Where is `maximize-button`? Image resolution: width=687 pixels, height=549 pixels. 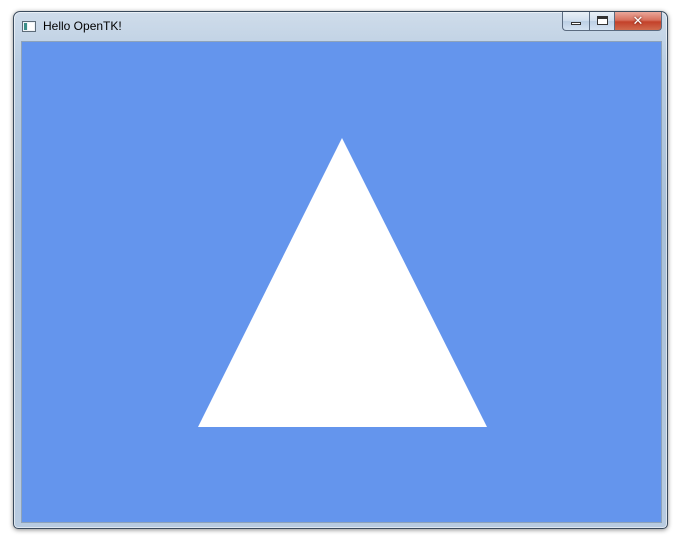 maximize-button is located at coordinates (602, 21).